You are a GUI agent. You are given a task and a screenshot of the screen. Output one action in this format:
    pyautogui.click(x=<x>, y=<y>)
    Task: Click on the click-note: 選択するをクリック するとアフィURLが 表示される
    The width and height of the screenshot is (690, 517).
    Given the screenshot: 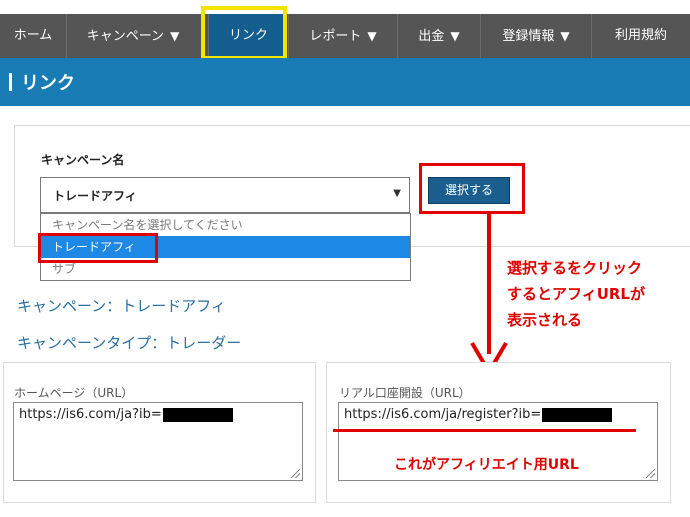 What is the action you would take?
    pyautogui.click(x=576, y=294)
    